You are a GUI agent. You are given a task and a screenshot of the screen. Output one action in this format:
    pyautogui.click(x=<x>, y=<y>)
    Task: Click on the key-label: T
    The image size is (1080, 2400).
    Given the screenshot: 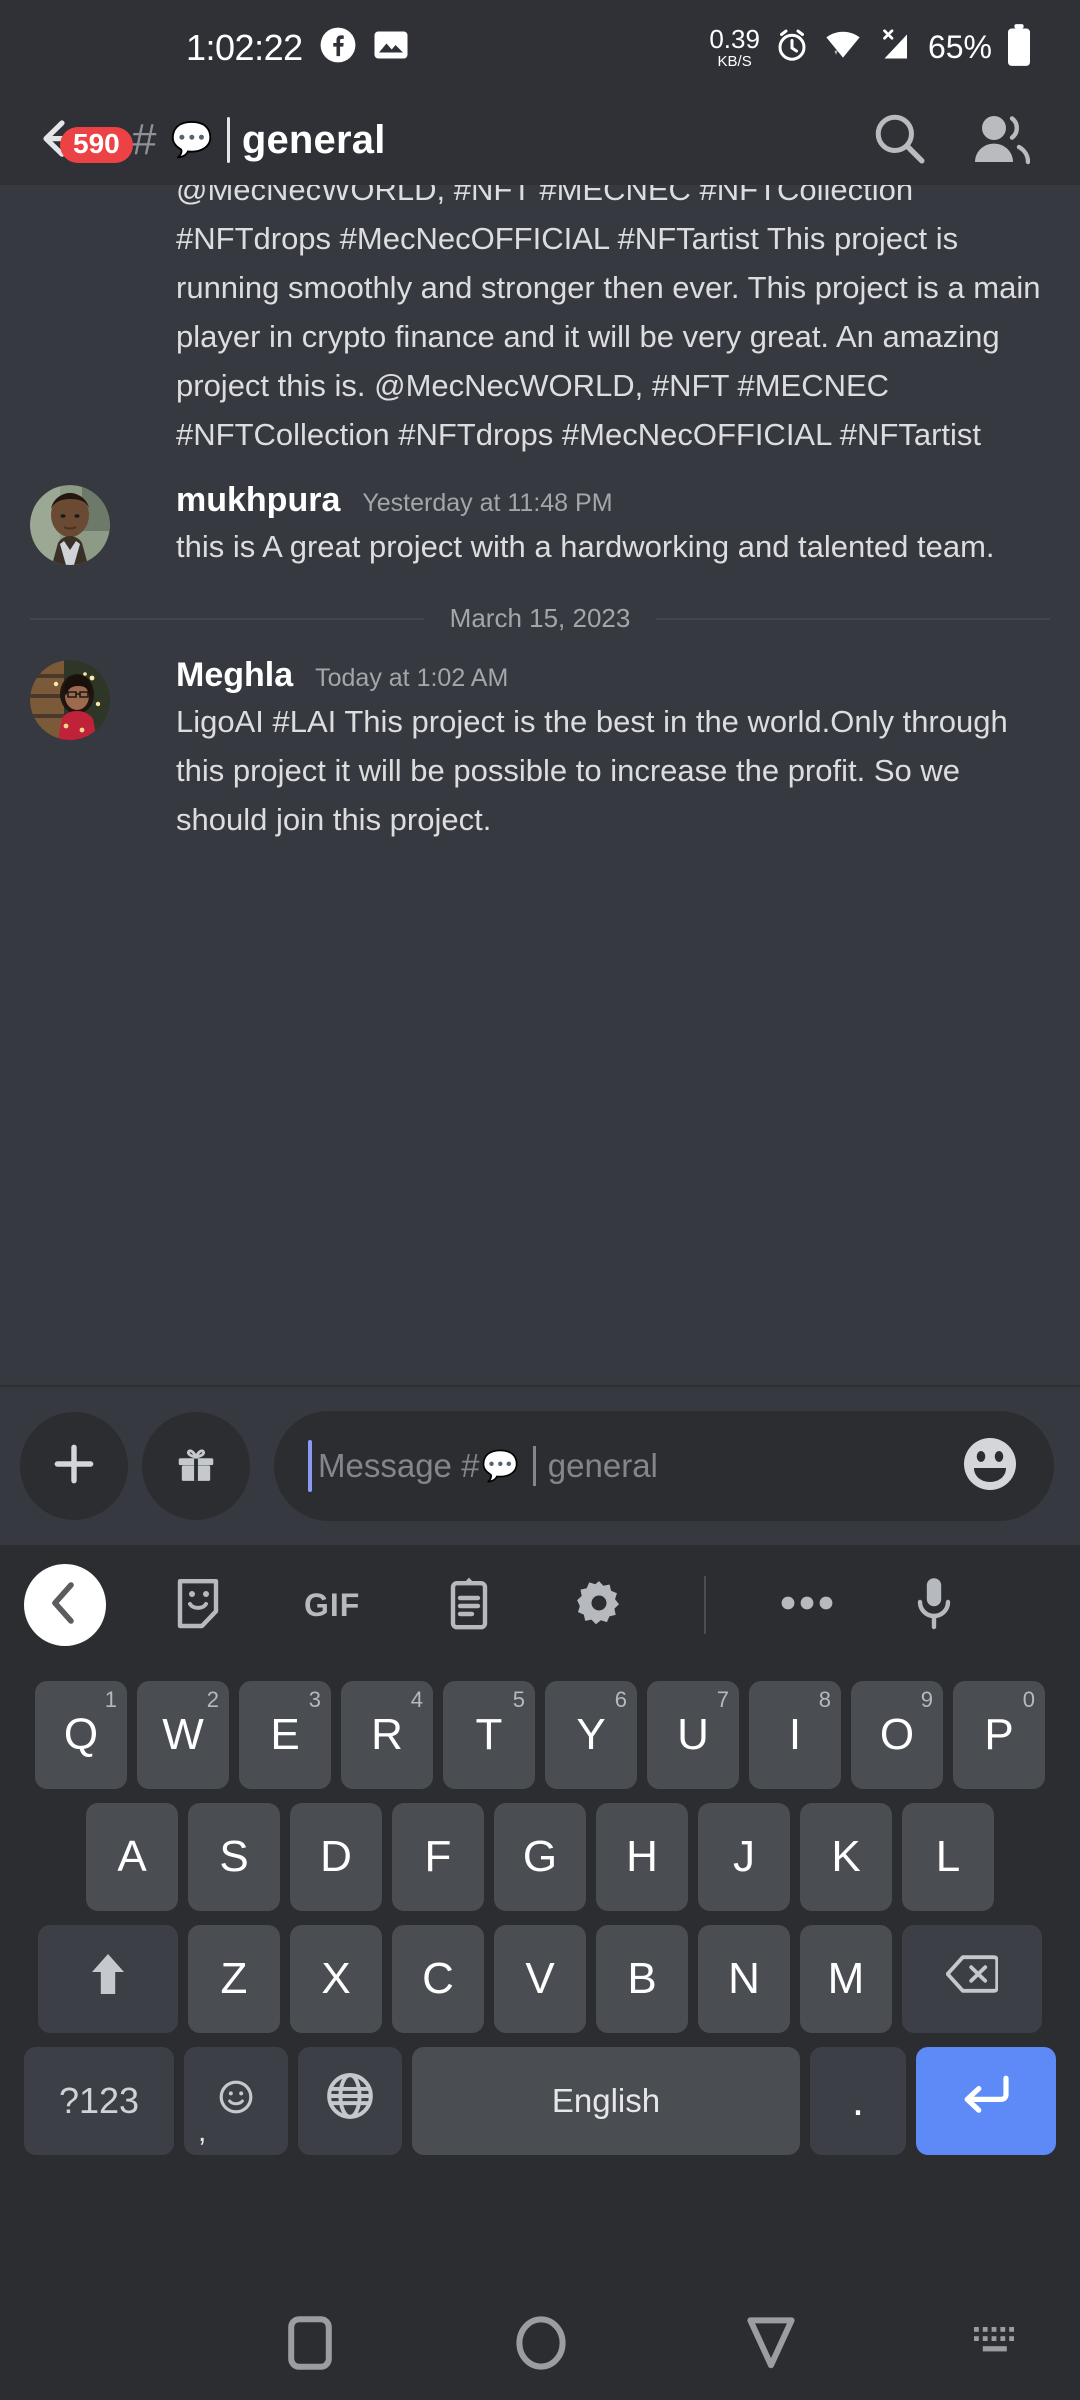 What is the action you would take?
    pyautogui.click(x=489, y=1734)
    